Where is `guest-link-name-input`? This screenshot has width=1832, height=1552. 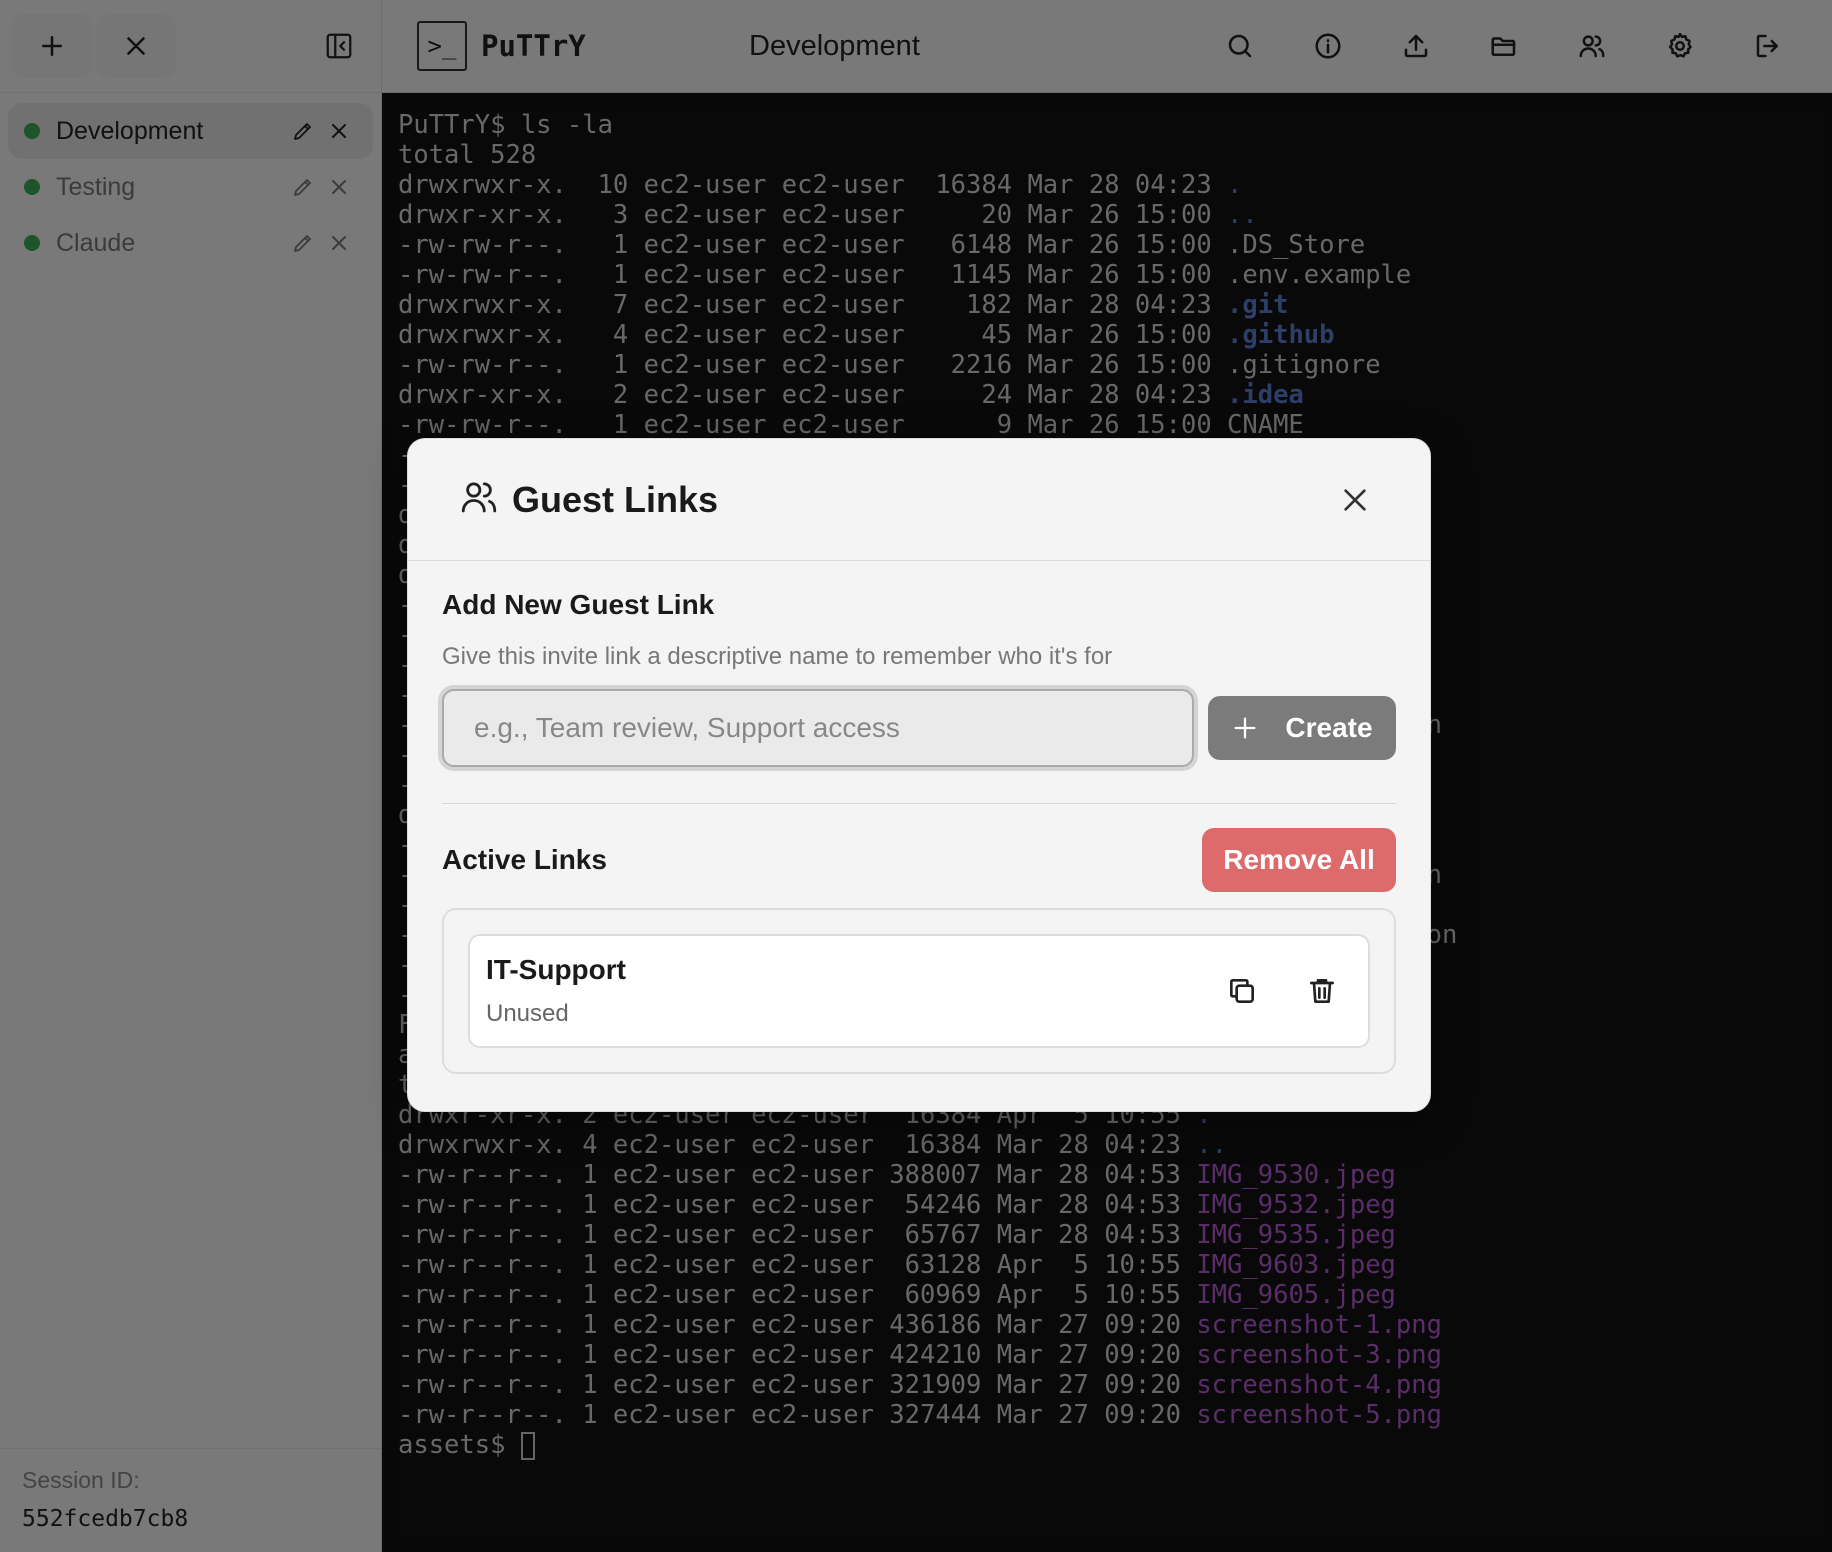
guest-link-name-input is located at coordinates (818, 728).